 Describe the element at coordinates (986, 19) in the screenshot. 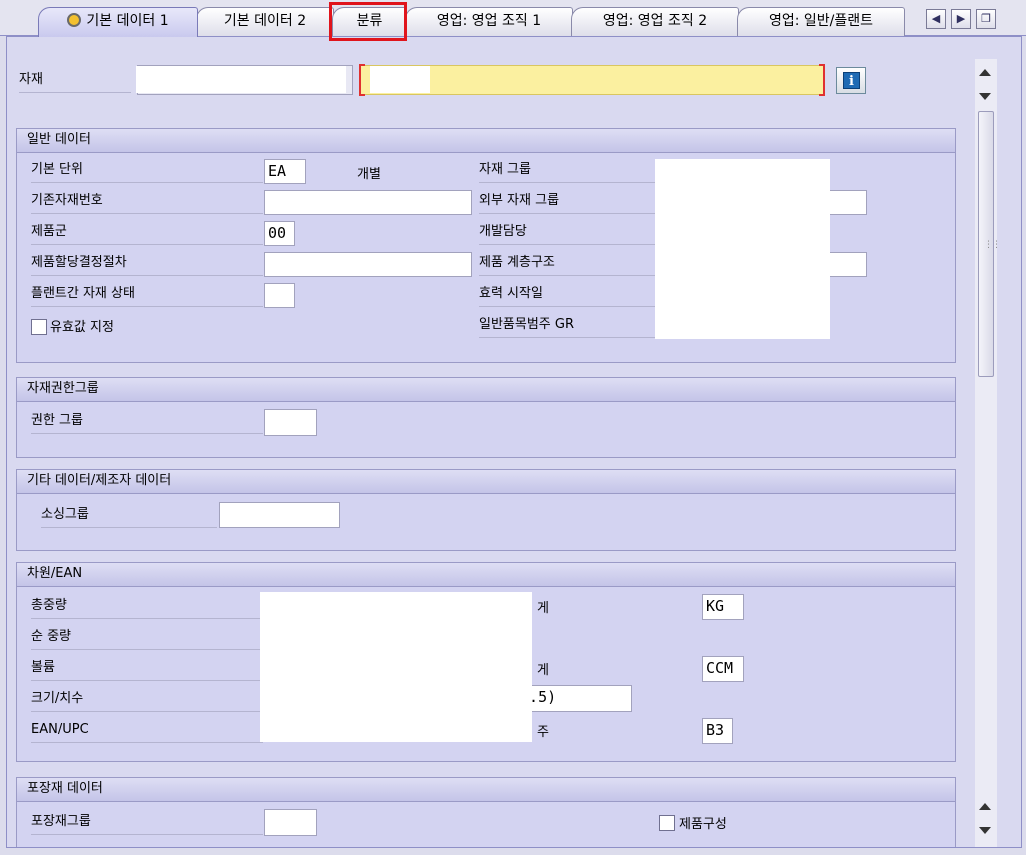

I see `tab-list-icon: ❐` at that location.